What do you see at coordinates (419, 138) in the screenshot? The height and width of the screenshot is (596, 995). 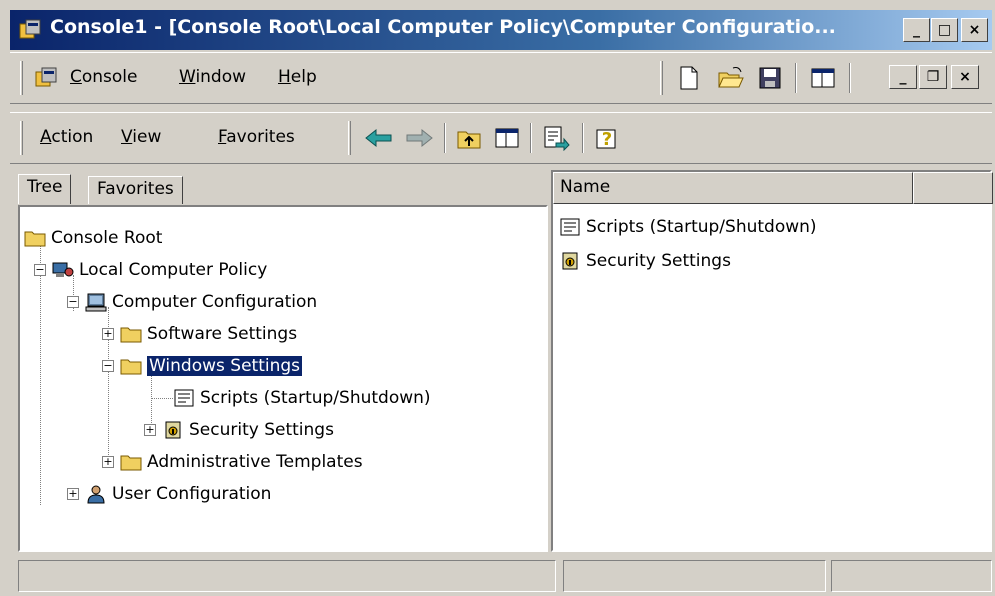 I see `forward-arrow-icon` at bounding box center [419, 138].